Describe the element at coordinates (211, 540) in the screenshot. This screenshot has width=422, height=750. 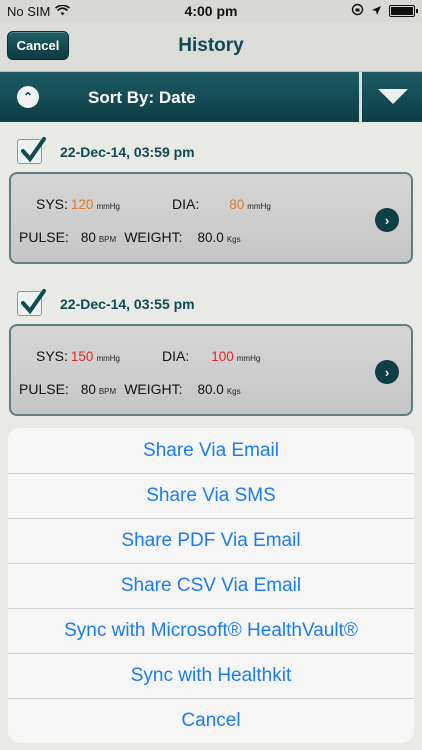
I see `share-pdf-email-button: Share PDF Via Email` at that location.